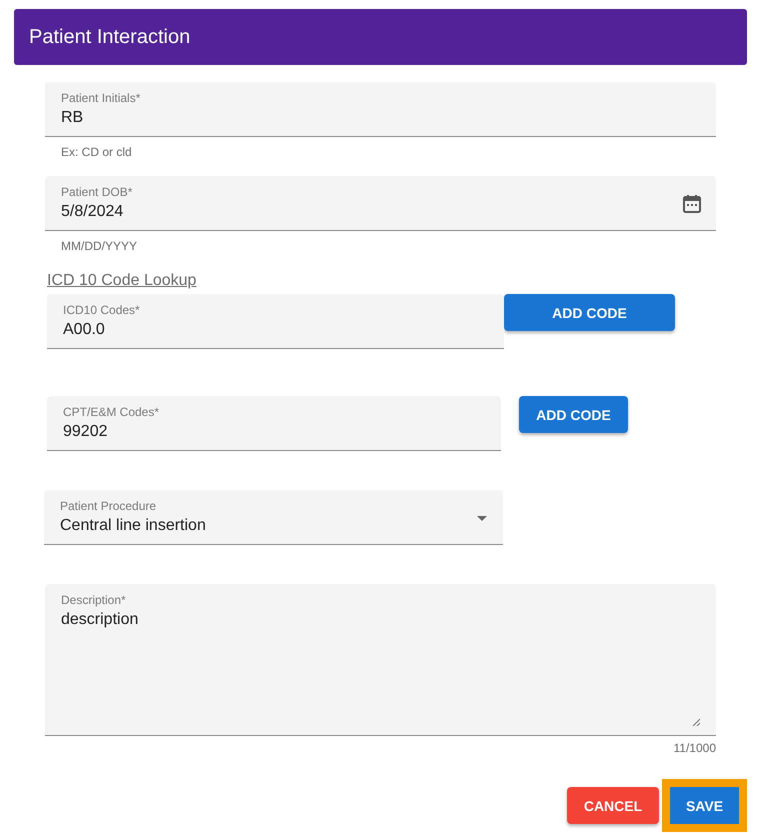 This screenshot has width=762, height=833. I want to click on input-field: Patient Initials* RB, so click(380, 109).